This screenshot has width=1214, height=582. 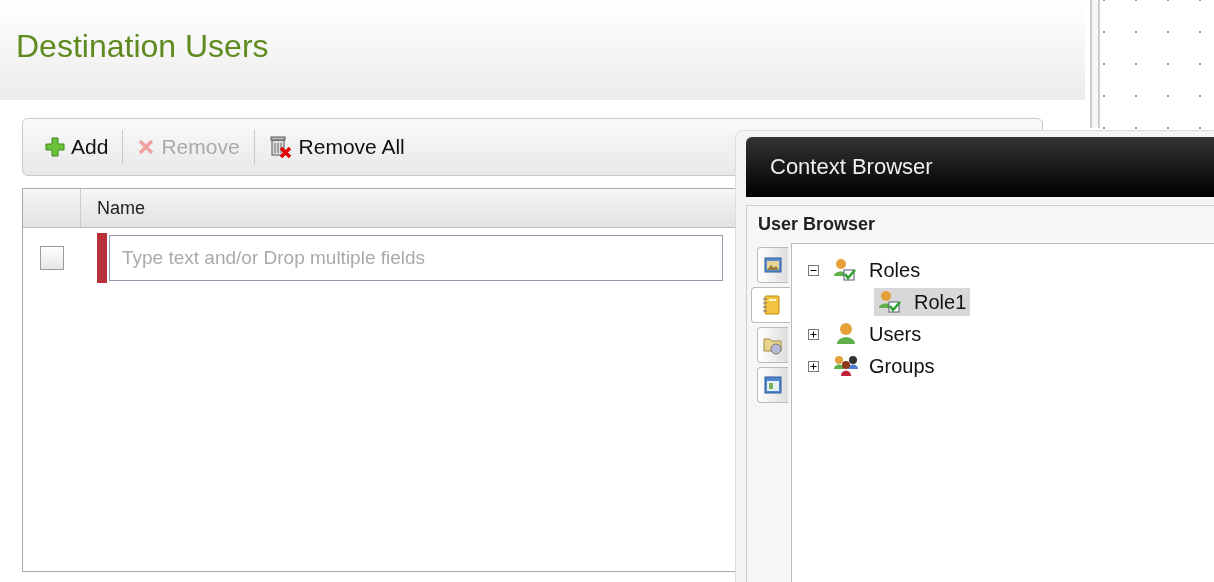 I want to click on cross-icon, so click(x=146, y=147).